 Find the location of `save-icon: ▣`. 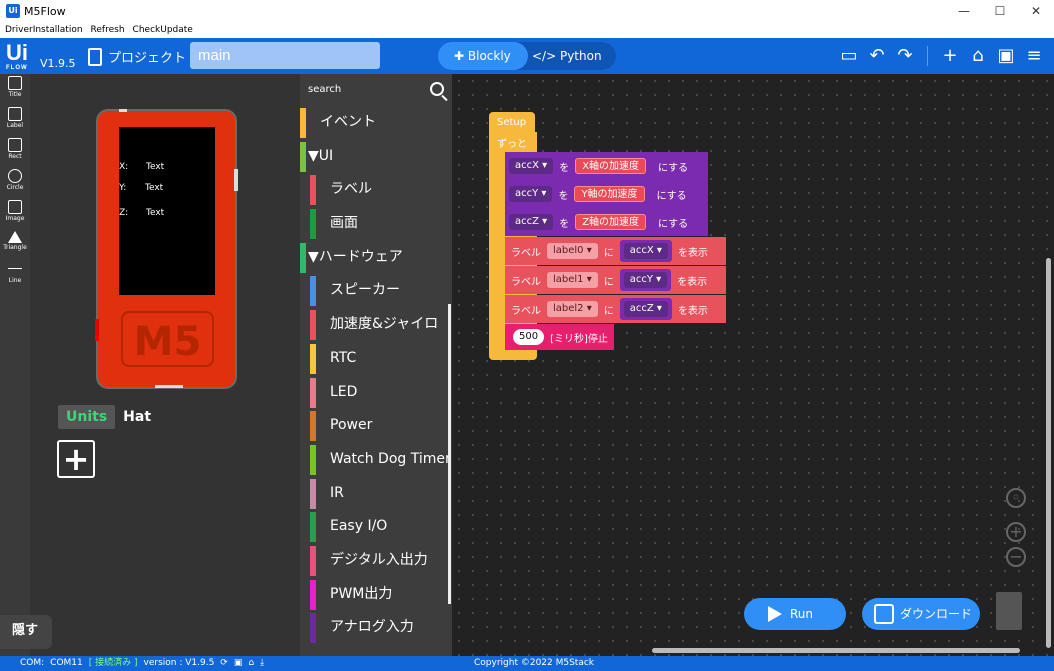

save-icon: ▣ is located at coordinates (1006, 56).